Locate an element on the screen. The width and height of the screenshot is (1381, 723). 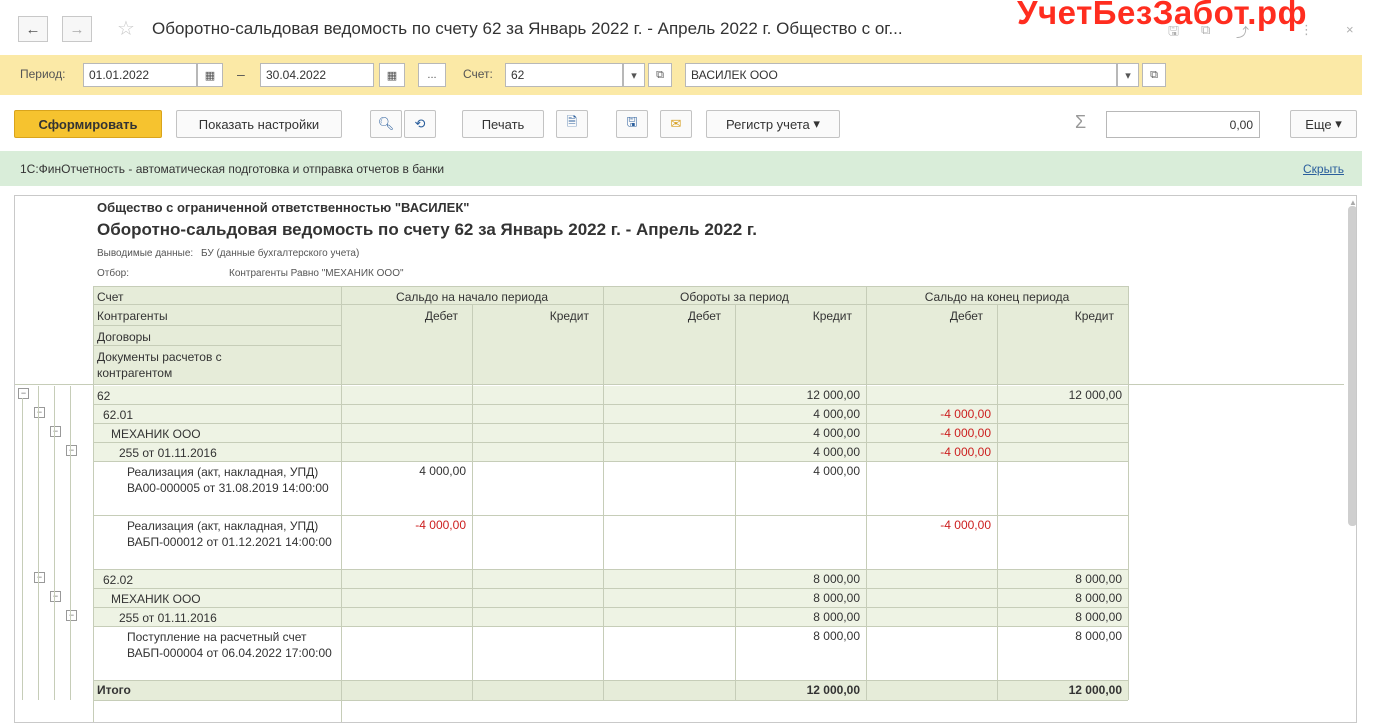
show-settings-button: Показать настройки is located at coordinates (259, 124).